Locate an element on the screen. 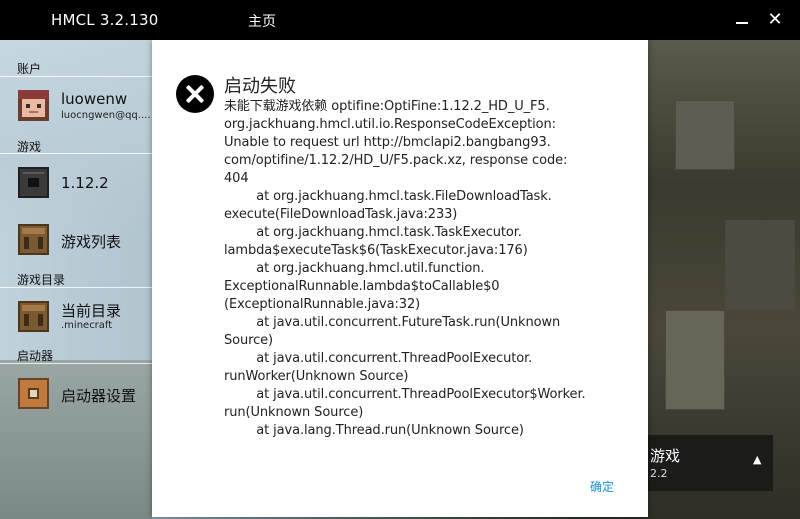  launch-version: 2.2 is located at coordinates (659, 473).